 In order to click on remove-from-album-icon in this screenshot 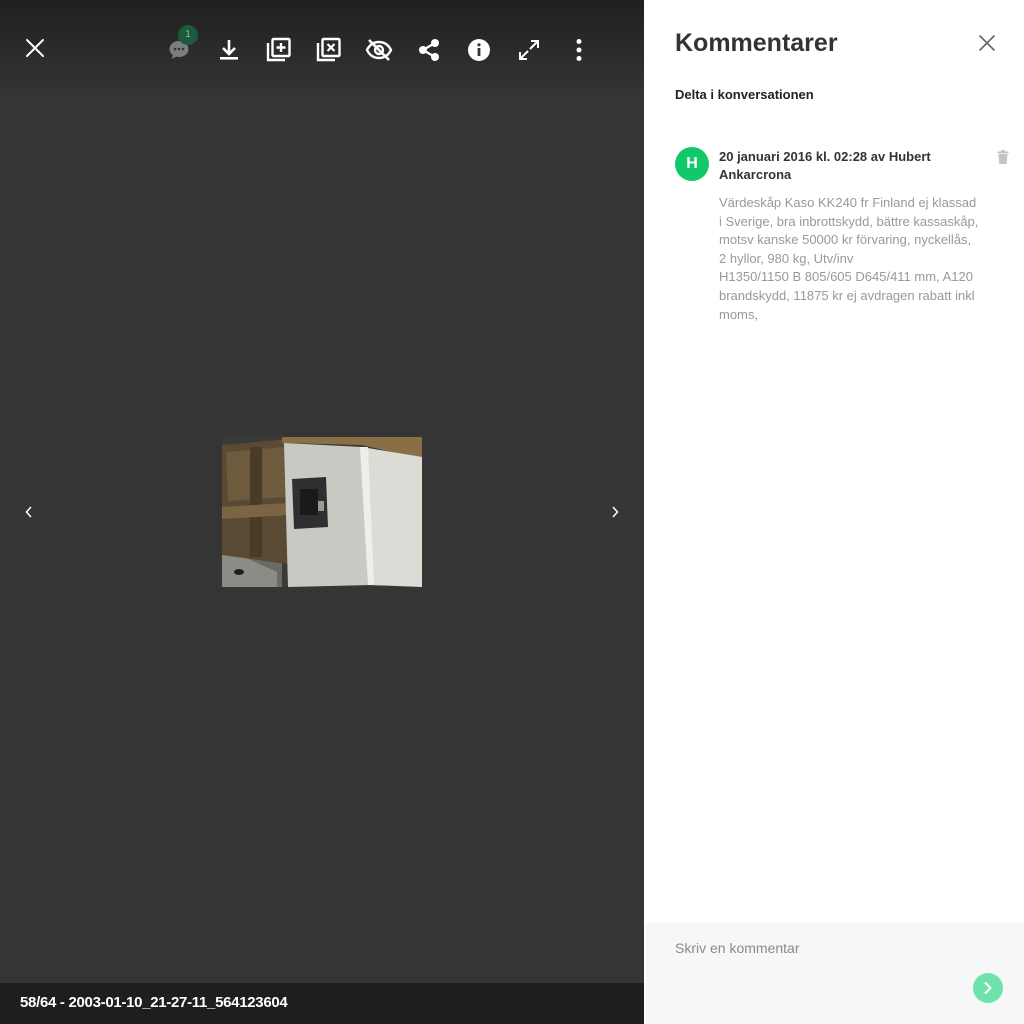, I will do `click(328, 49)`.